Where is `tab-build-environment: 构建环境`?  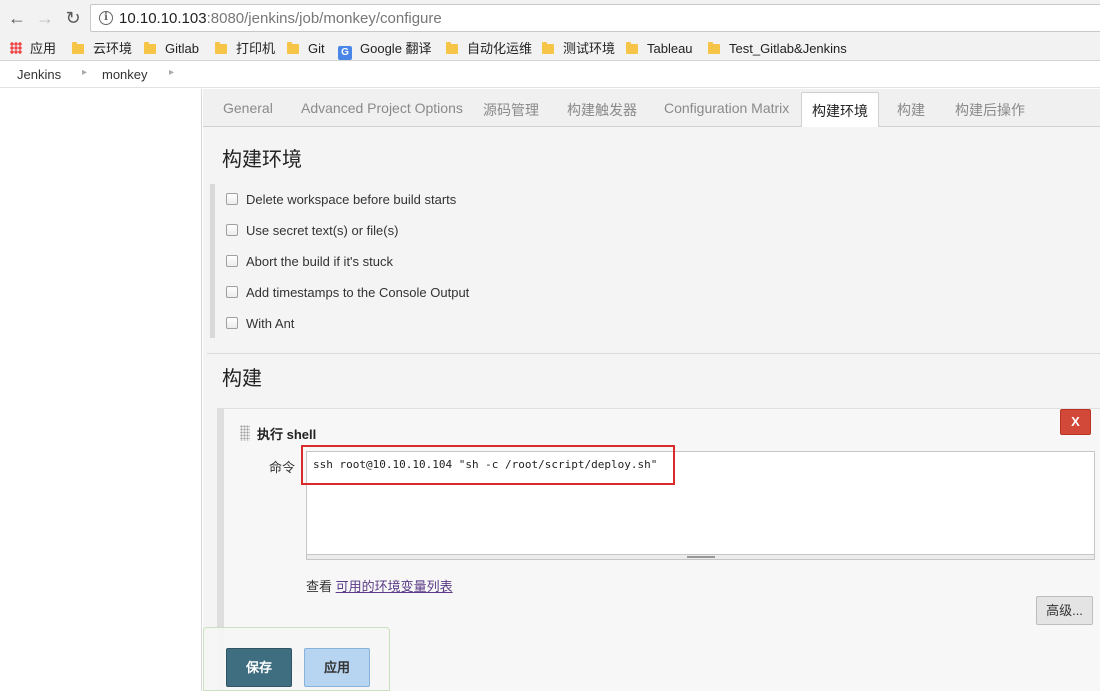
tab-build-environment: 构建环境 is located at coordinates (840, 110).